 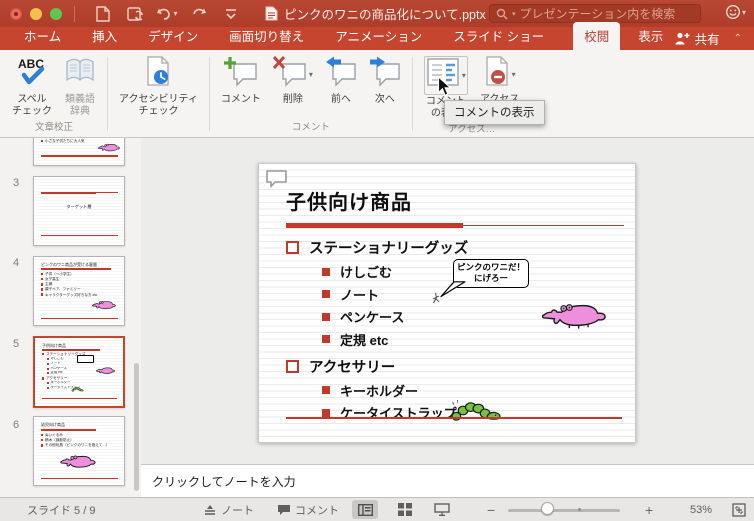 What do you see at coordinates (266, 36) in the screenshot?
I see `tab-transitions: 画面切り替え` at bounding box center [266, 36].